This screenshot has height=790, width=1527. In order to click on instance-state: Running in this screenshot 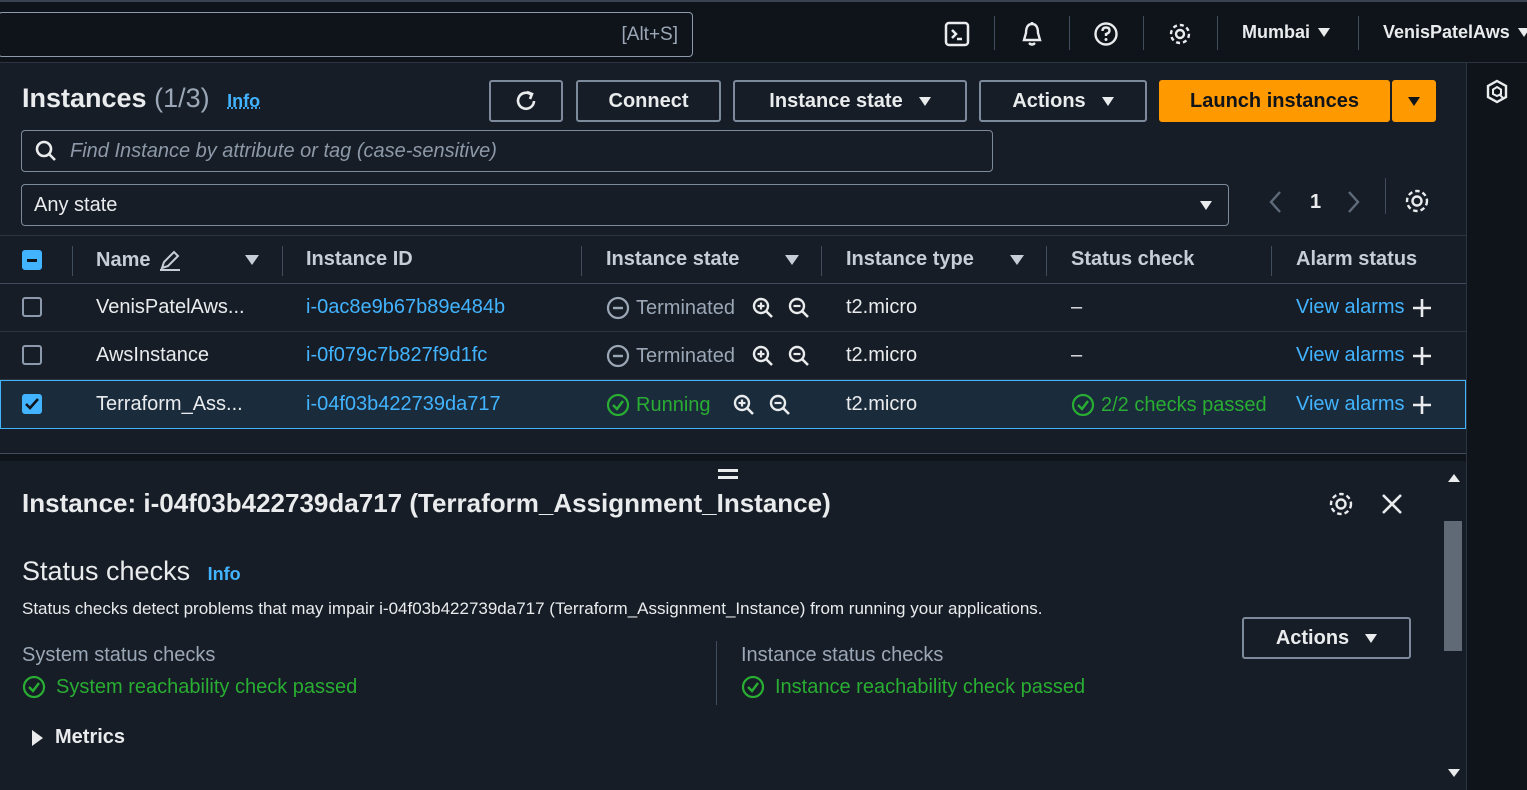, I will do `click(658, 405)`.